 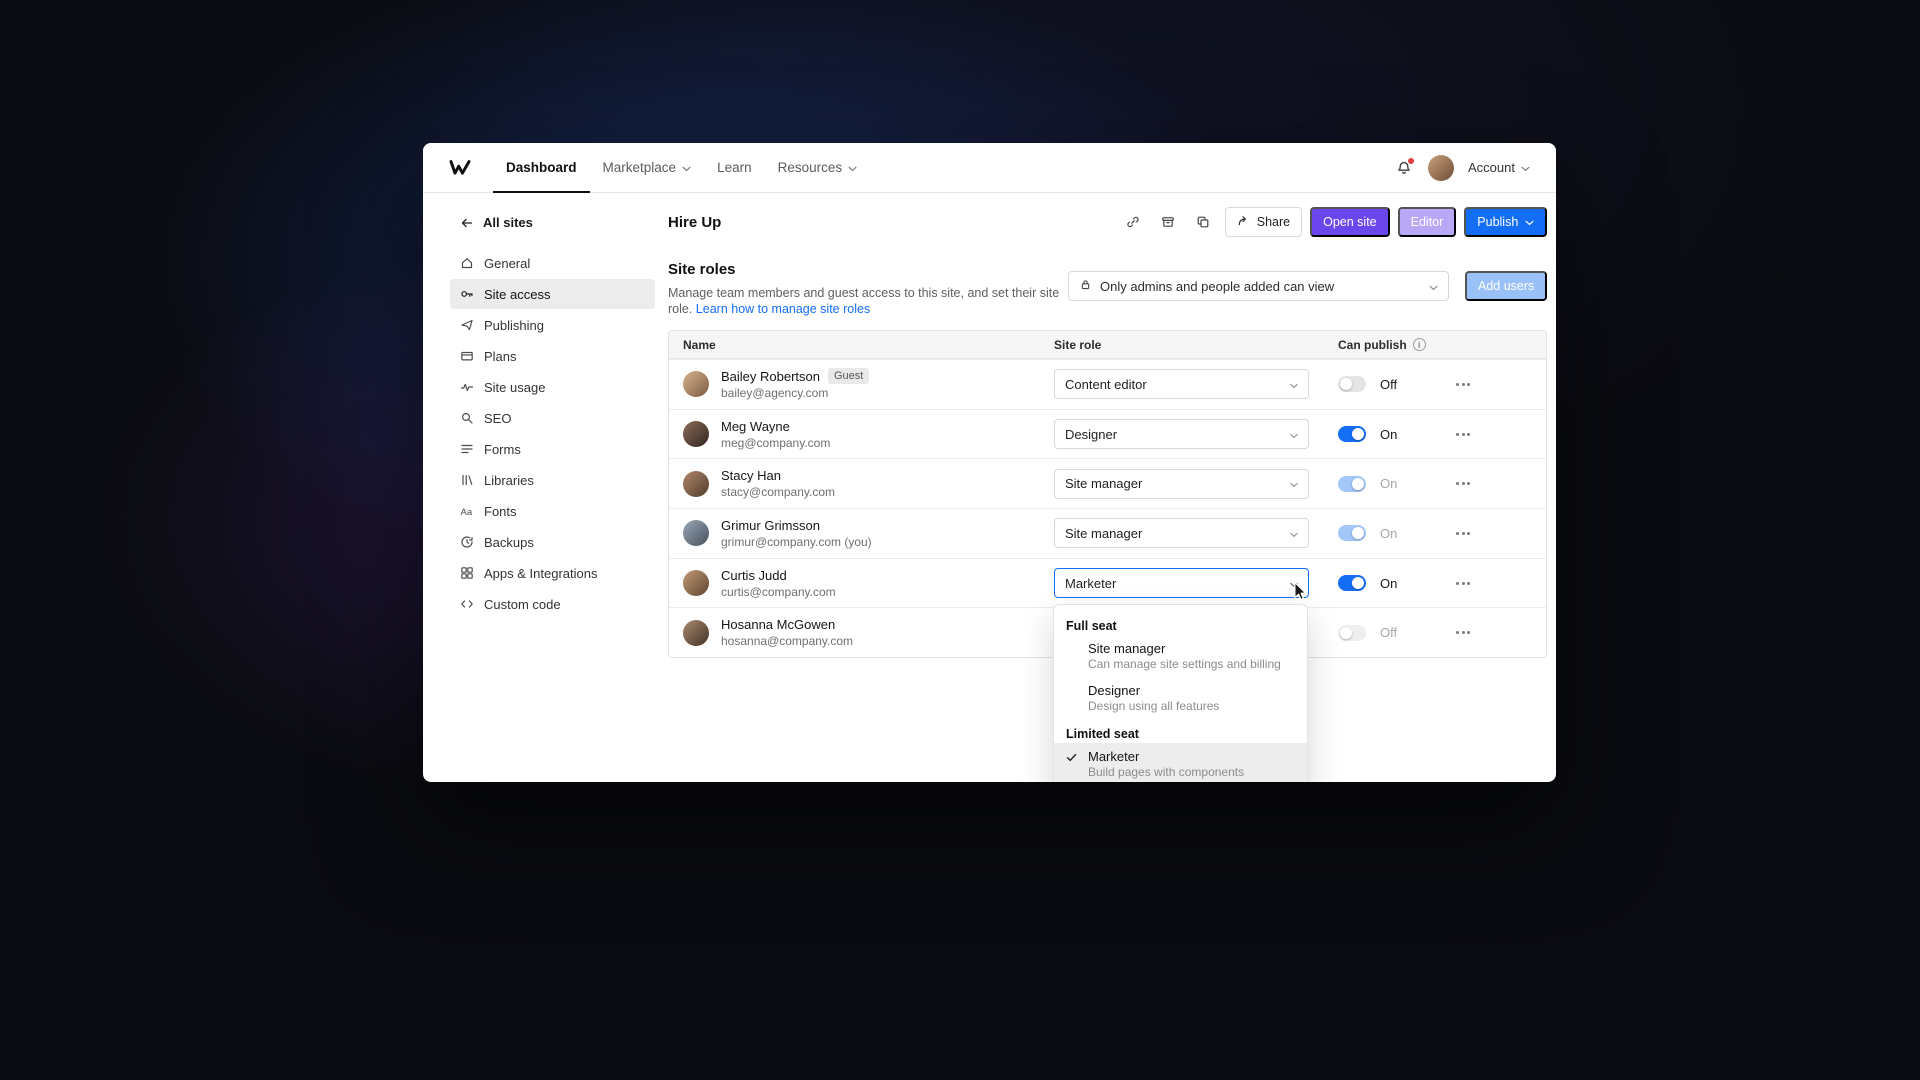 I want to click on tab-learn: Learn, so click(x=734, y=168).